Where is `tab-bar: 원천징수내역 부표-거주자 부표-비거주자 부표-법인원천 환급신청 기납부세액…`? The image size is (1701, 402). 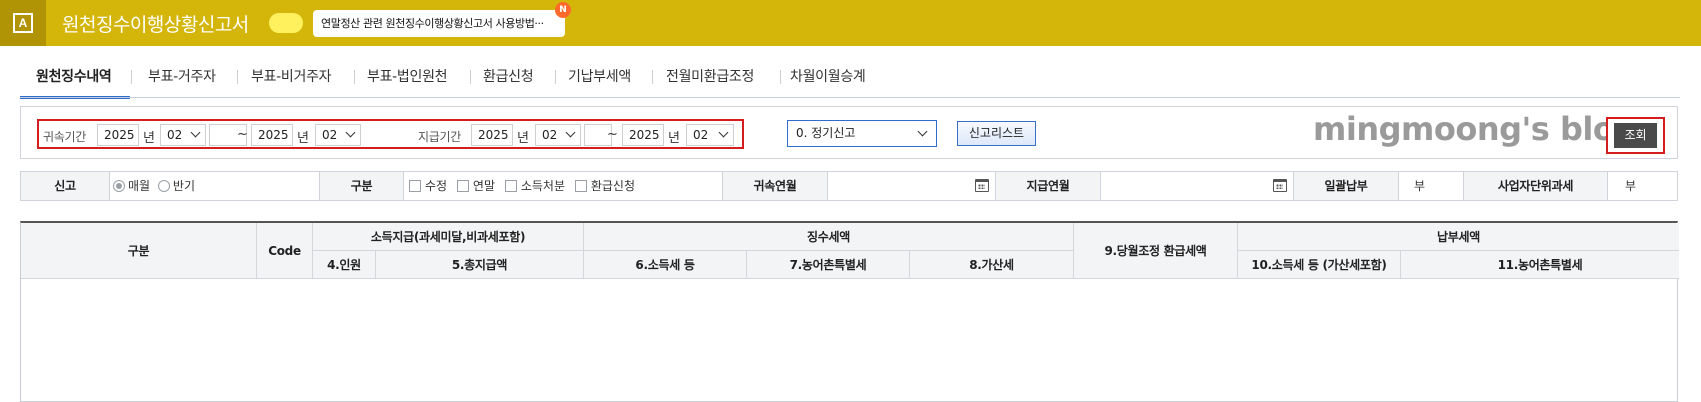 tab-bar: 원천징수내역 부표-거주자 부표-비거주자 부표-법인원천 환급신청 기납부세액… is located at coordinates (850, 77).